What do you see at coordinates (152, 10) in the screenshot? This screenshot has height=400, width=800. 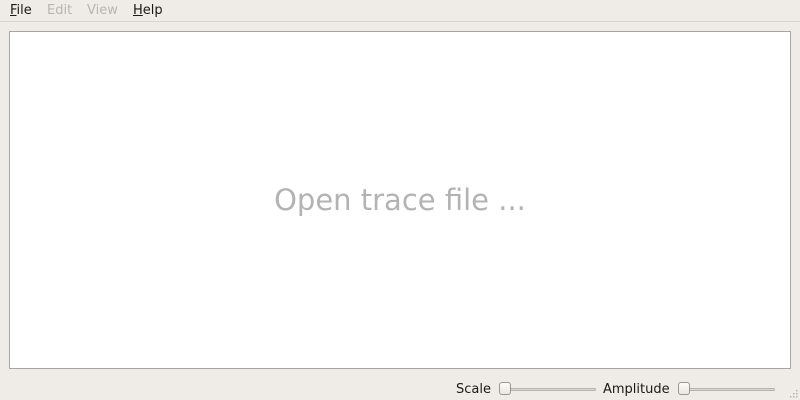 I see `menu-help-label: elp` at bounding box center [152, 10].